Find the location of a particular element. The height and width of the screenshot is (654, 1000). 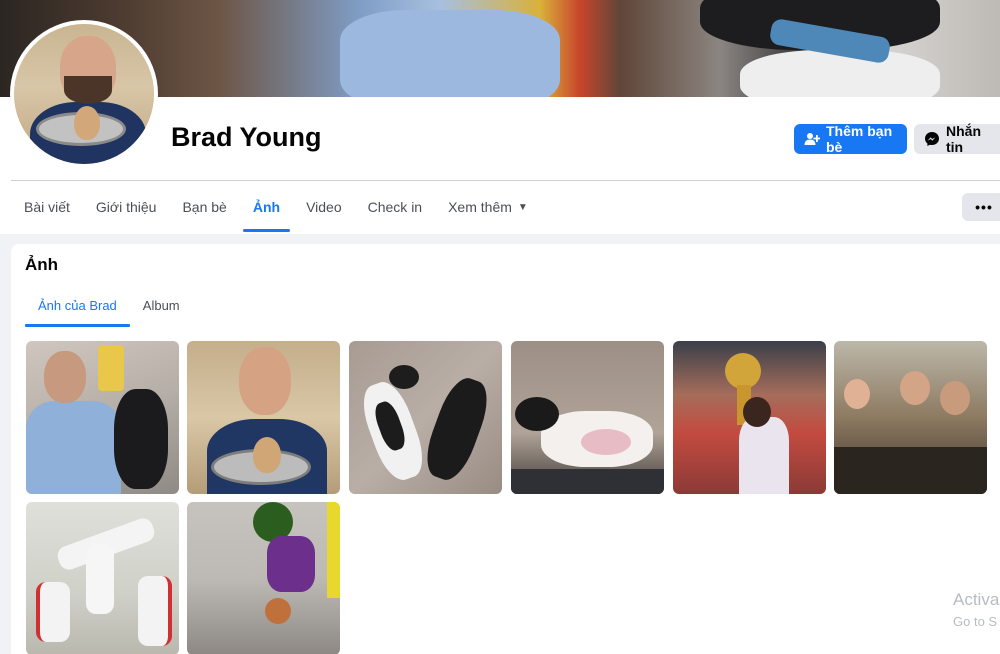

tab-friends: Bạn bè is located at coordinates (204, 207).